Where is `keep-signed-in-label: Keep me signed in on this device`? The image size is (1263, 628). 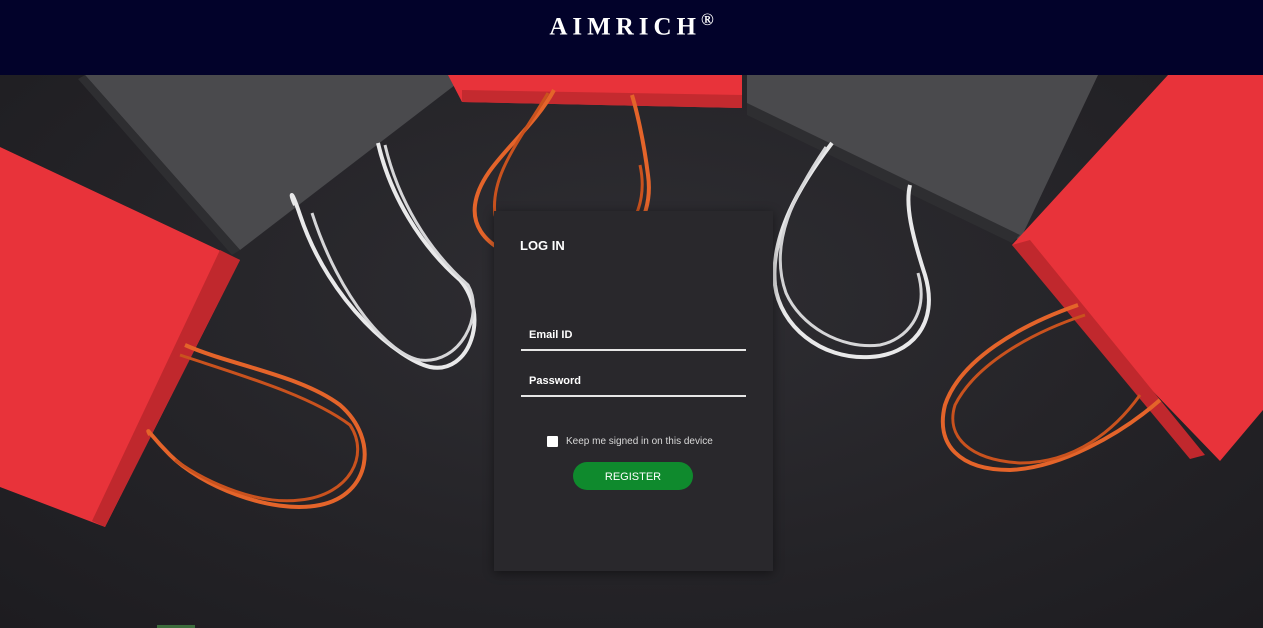 keep-signed-in-label: Keep me signed in on this device is located at coordinates (639, 441).